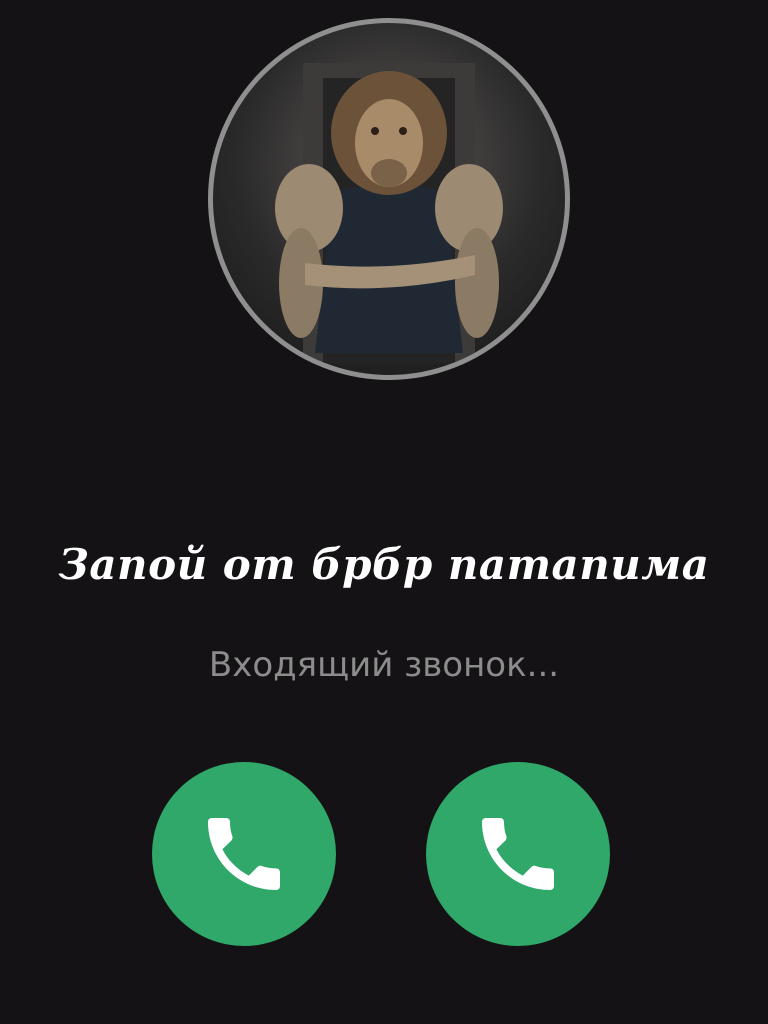 The width and height of the screenshot is (768, 1024). I want to click on caller-name: Запой от брбр патапима, so click(384, 564).